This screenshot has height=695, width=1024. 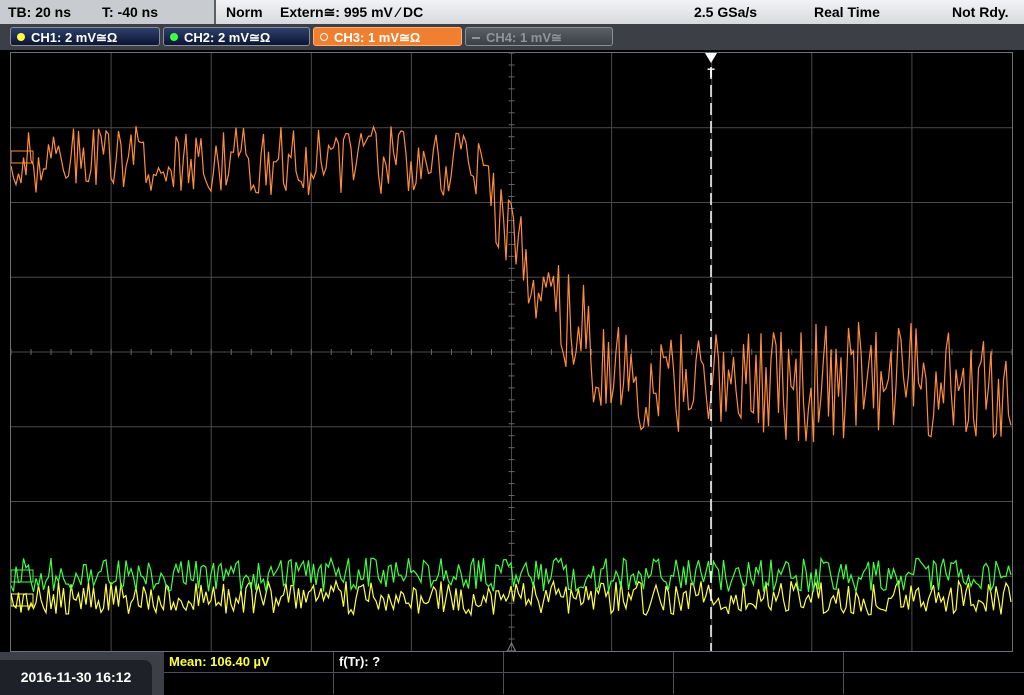 I want to click on channel-4-off-icon, so click(x=476, y=38).